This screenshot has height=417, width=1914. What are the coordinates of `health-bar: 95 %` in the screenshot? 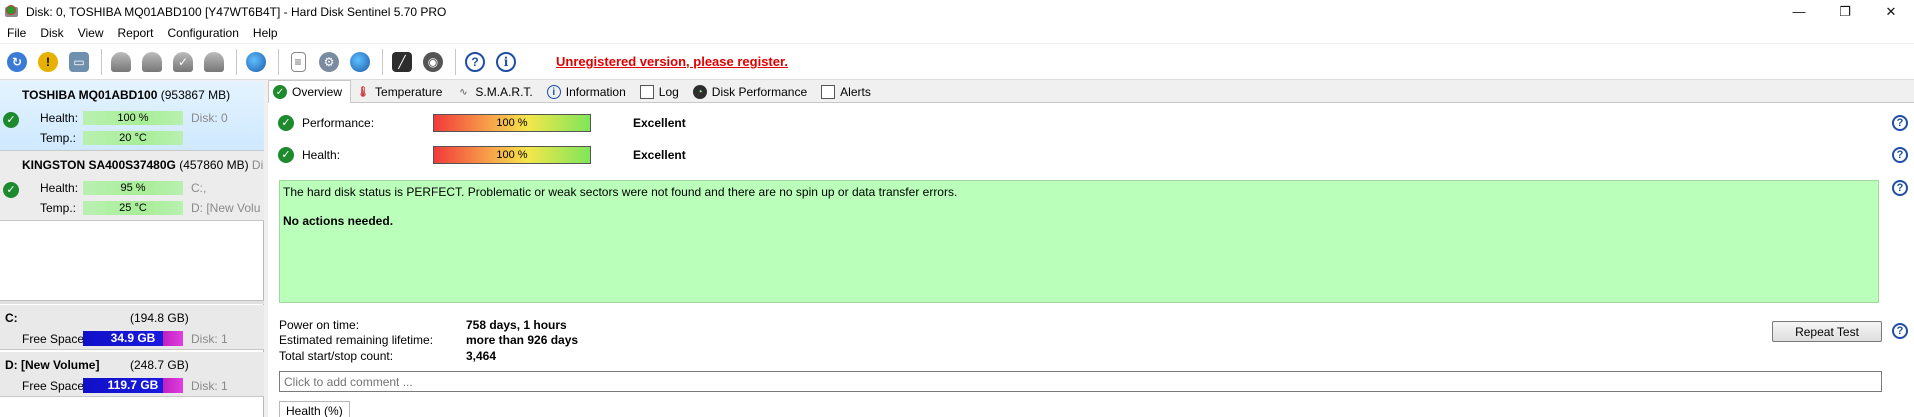 It's located at (133, 188).